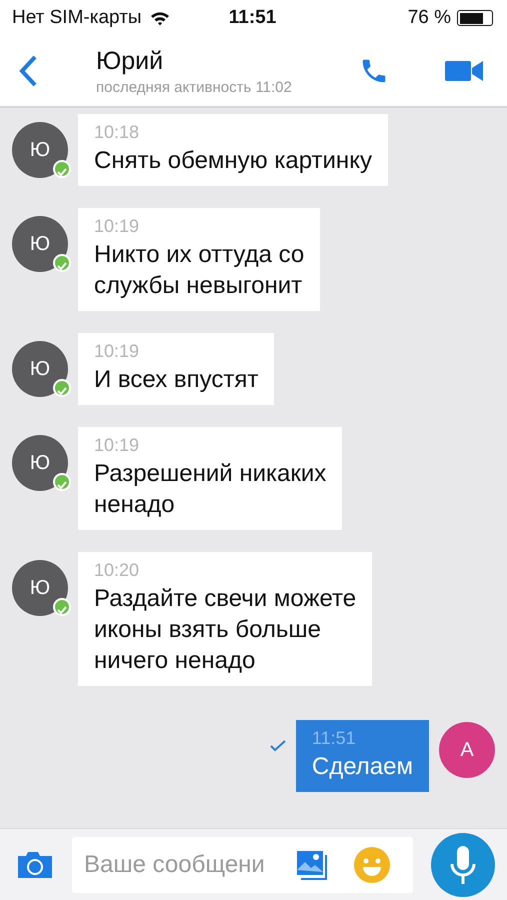 The height and width of the screenshot is (900, 507). What do you see at coordinates (176, 380) in the screenshot?
I see `message-text: И всех впустят` at bounding box center [176, 380].